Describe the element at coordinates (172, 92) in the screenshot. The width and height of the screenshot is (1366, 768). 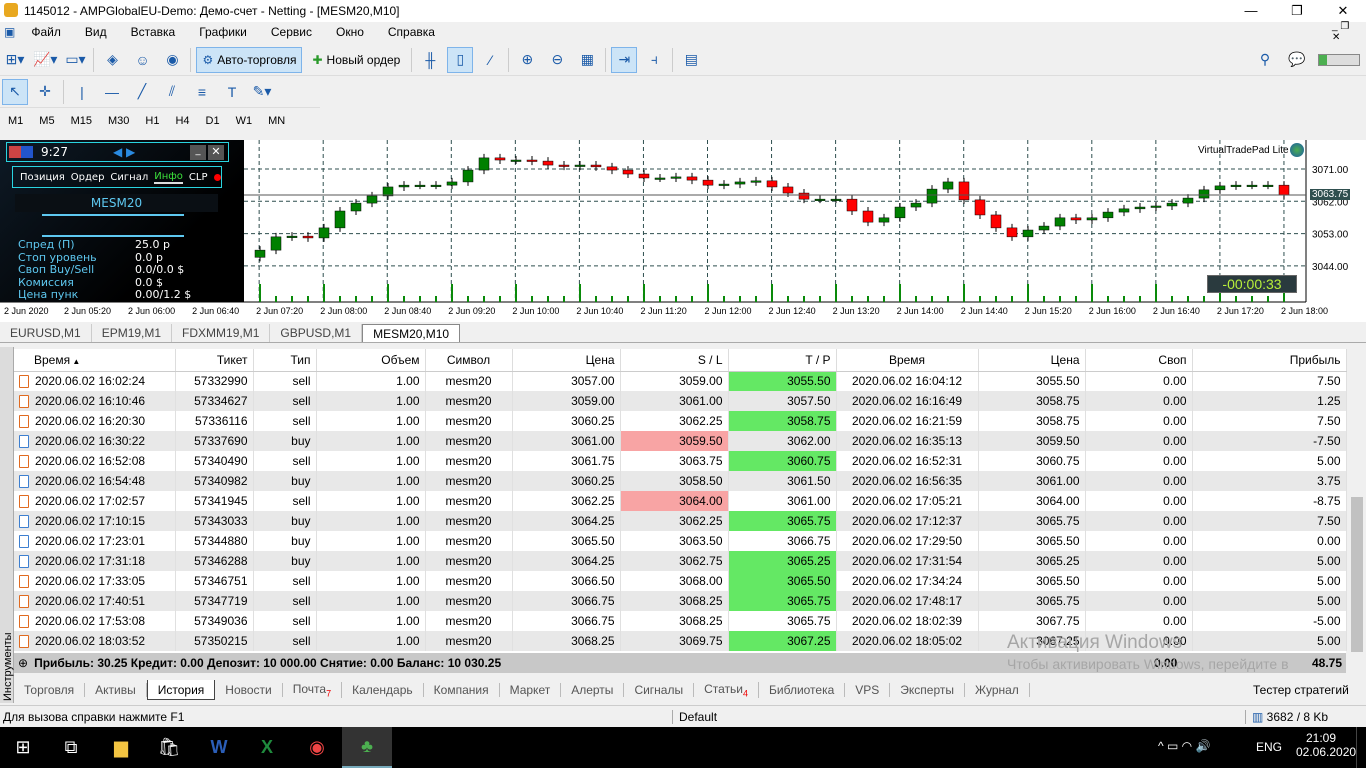
I see `channel-icon: ⫽` at that location.